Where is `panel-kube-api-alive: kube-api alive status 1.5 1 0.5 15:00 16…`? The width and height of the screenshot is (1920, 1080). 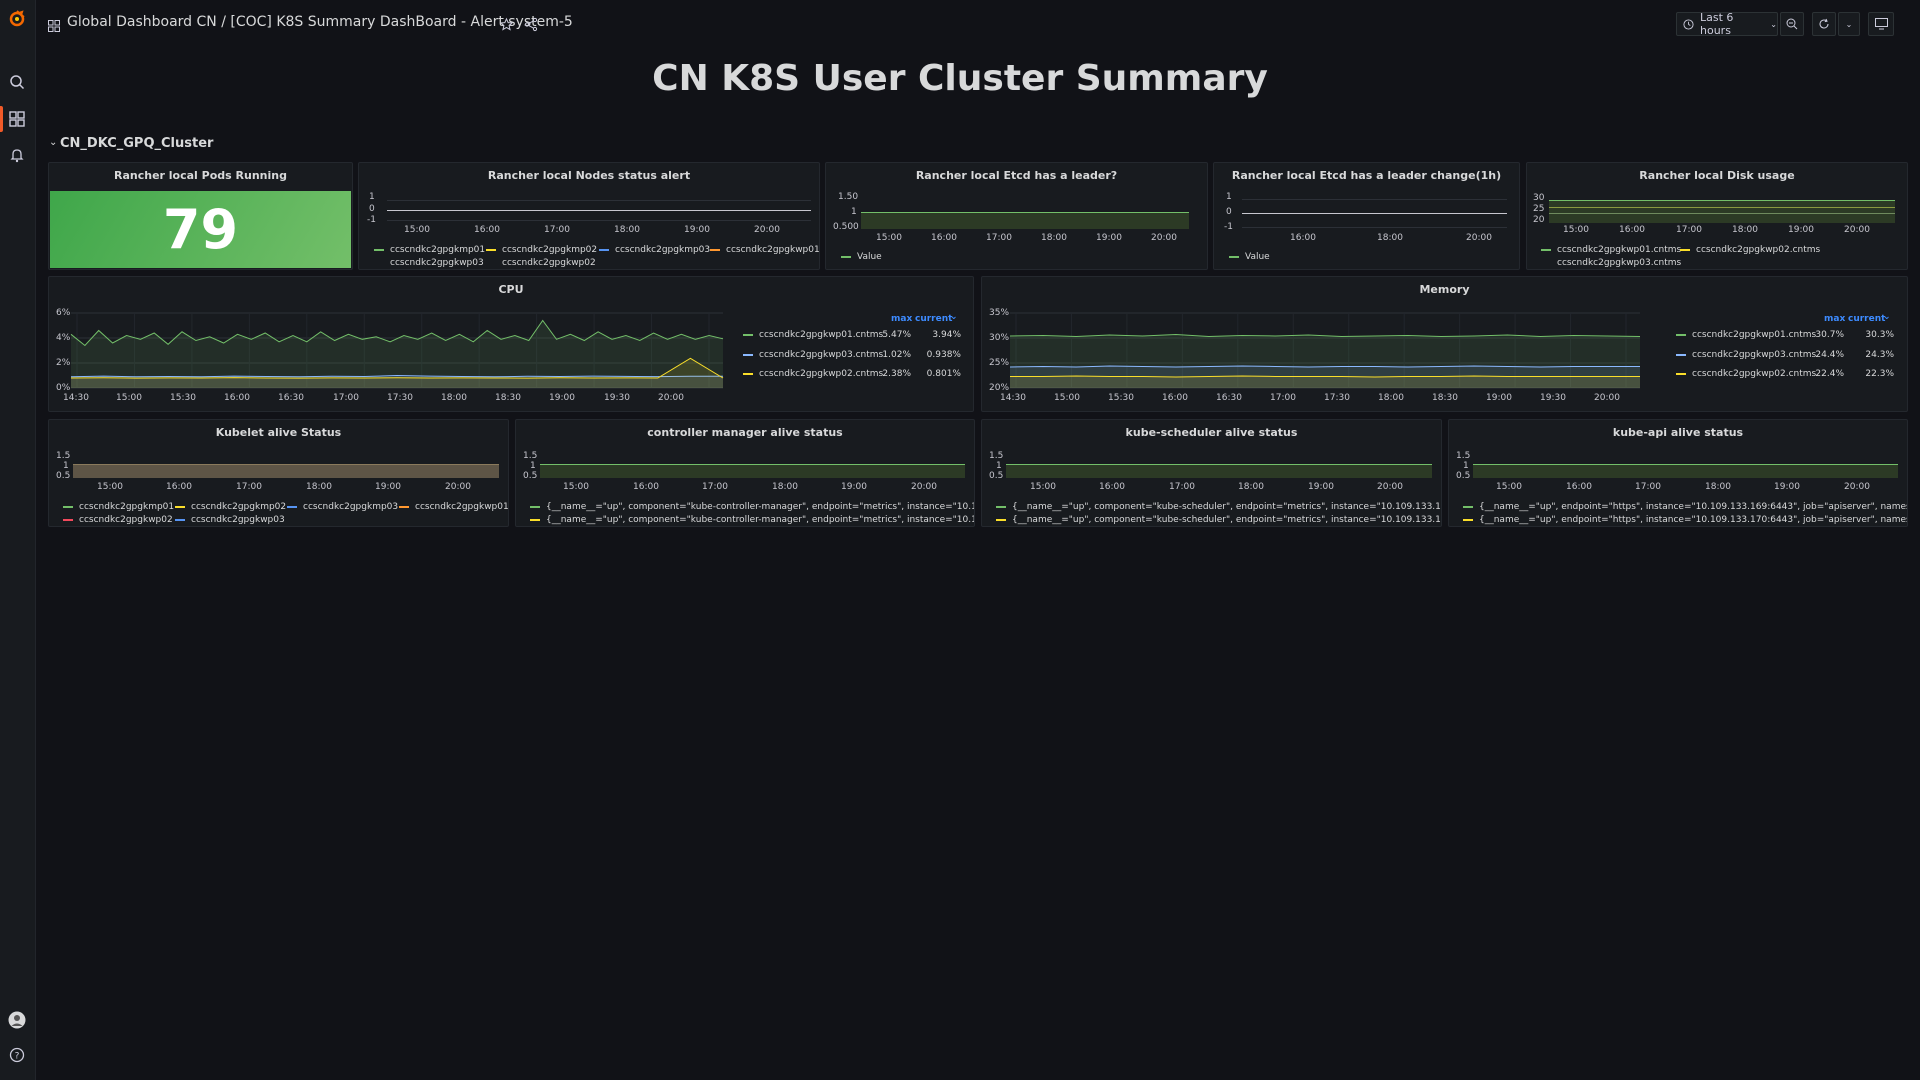 panel-kube-api-alive: kube-api alive status 1.5 1 0.5 15:00 16… is located at coordinates (1678, 473).